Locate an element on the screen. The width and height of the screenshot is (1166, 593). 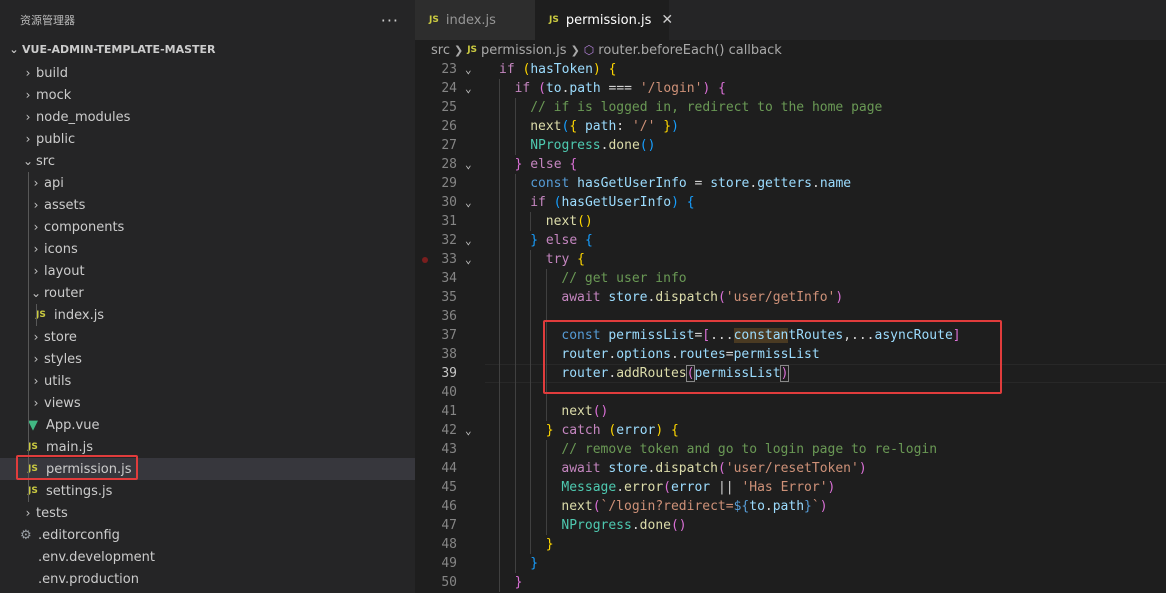
tab-label: index.js is located at coordinates (470, 20).